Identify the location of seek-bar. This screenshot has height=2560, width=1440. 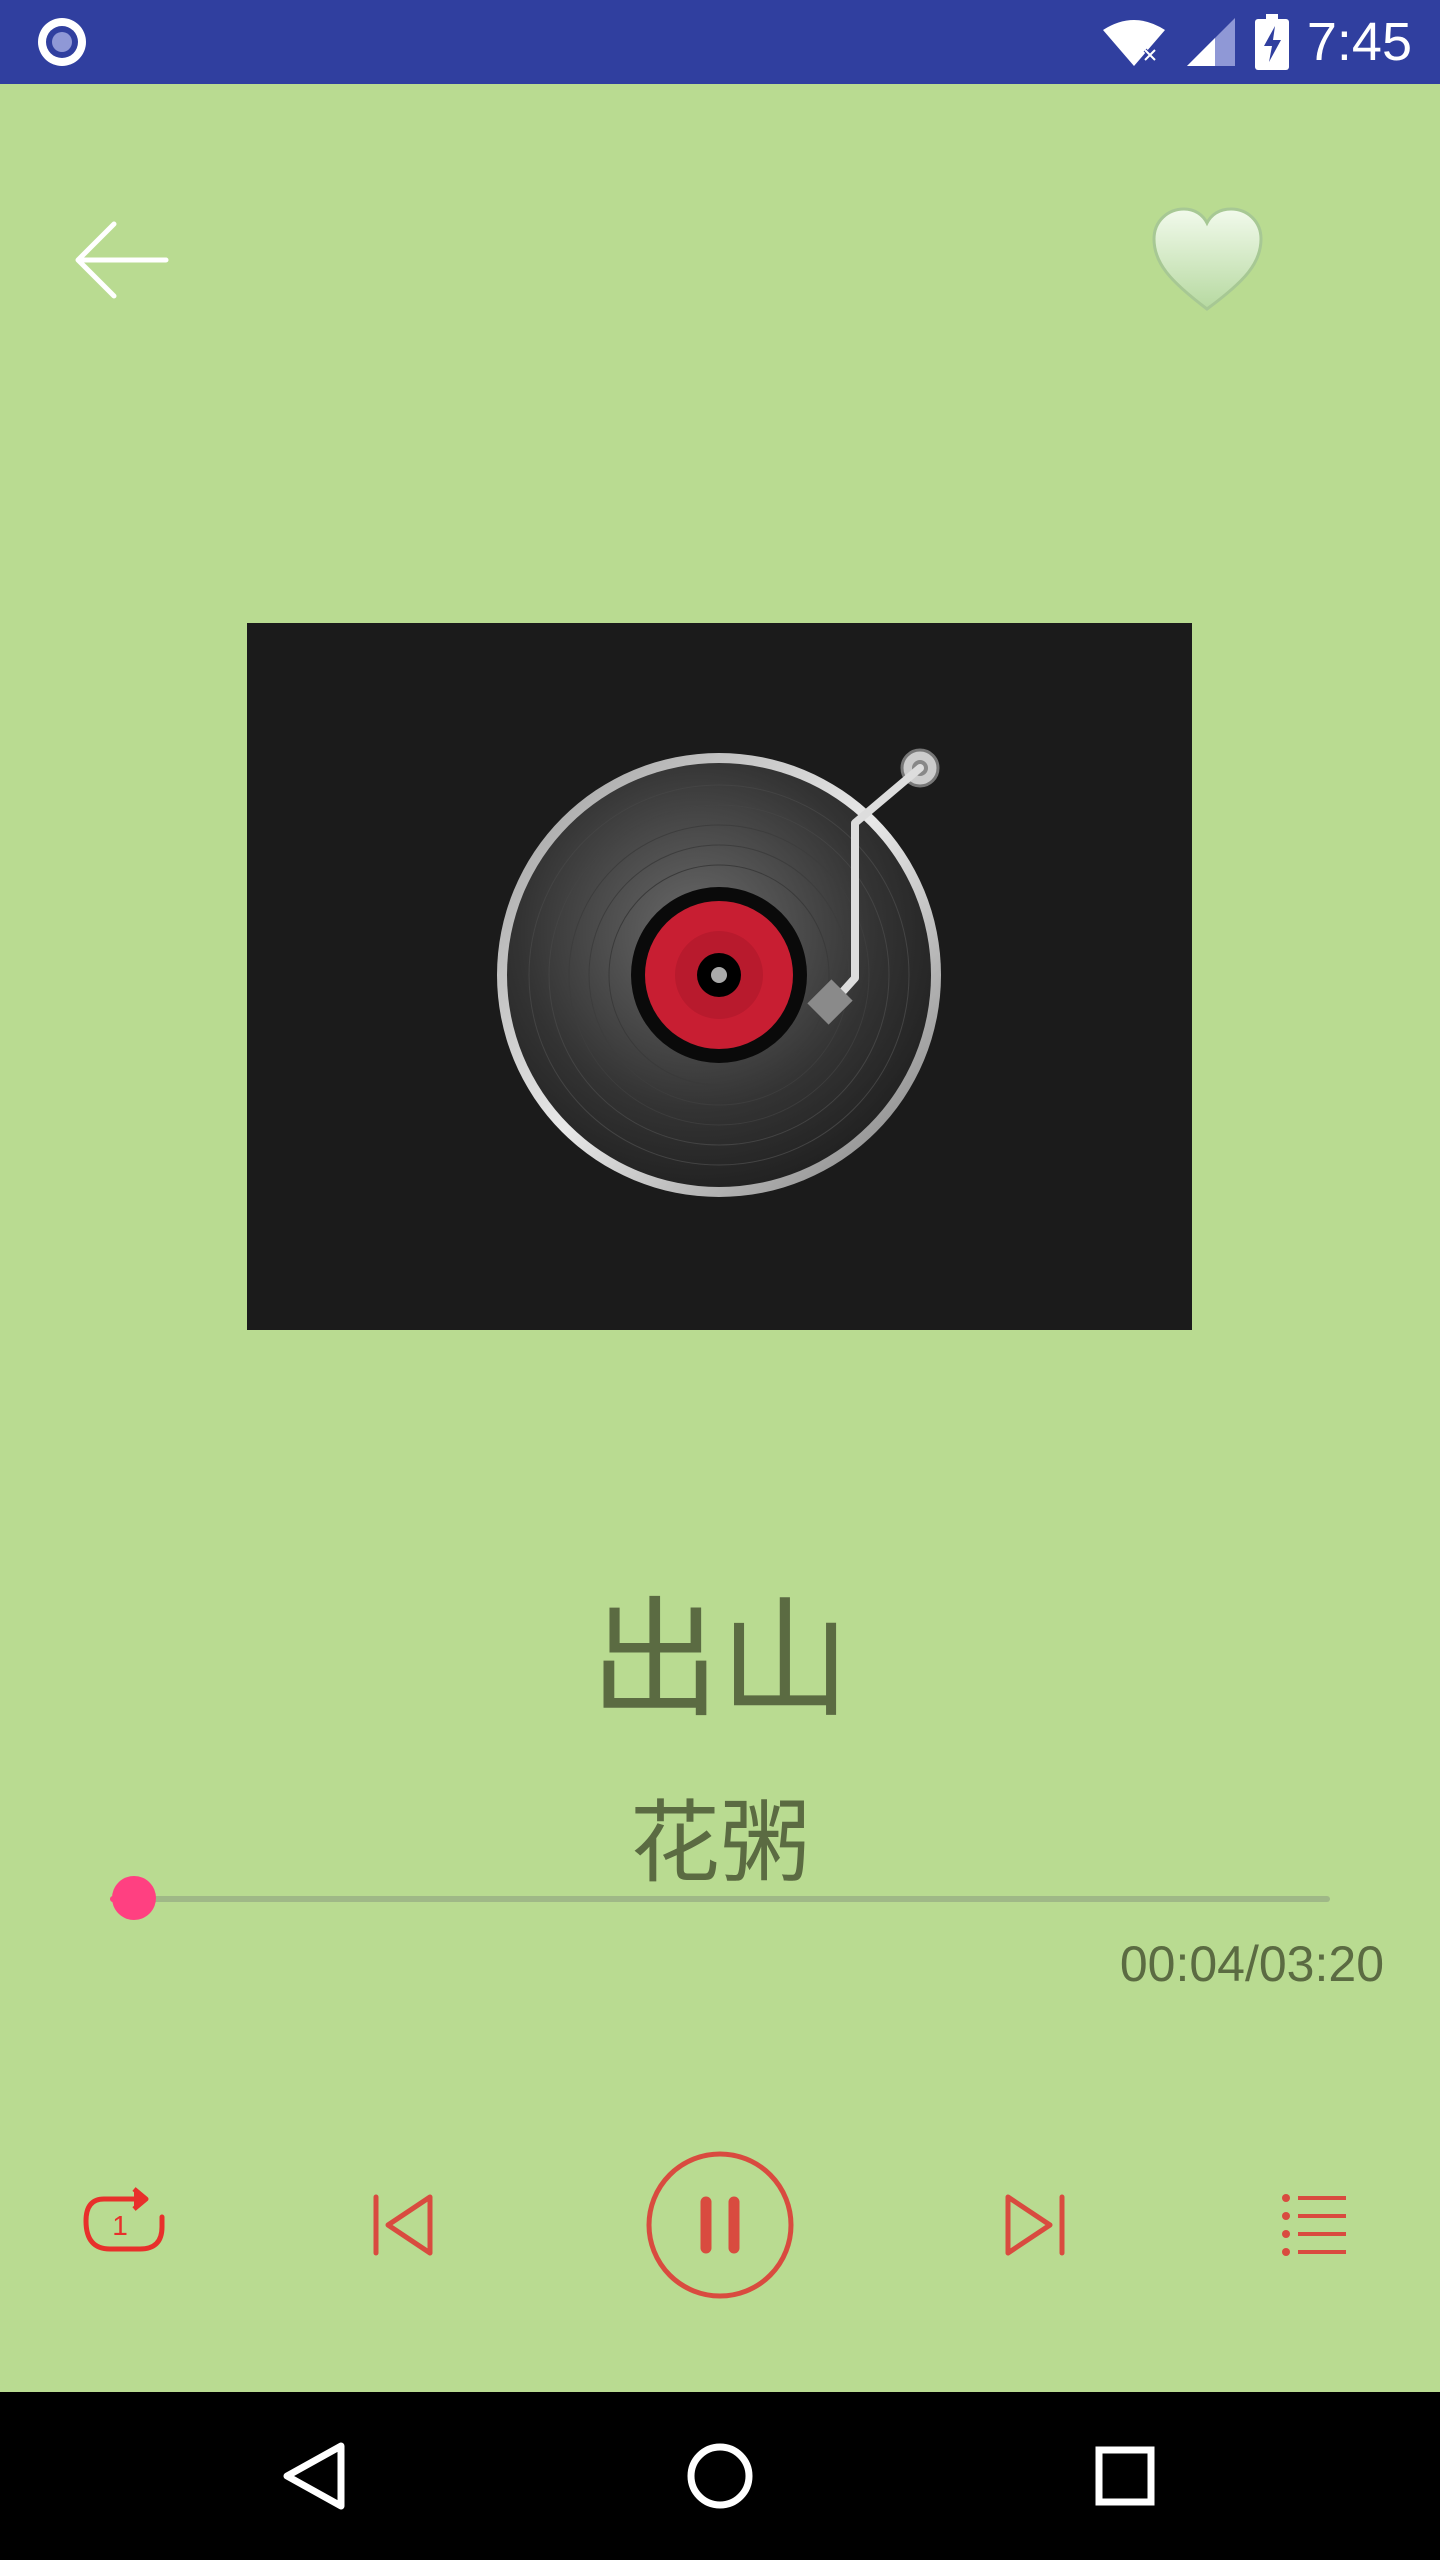
(720, 1898).